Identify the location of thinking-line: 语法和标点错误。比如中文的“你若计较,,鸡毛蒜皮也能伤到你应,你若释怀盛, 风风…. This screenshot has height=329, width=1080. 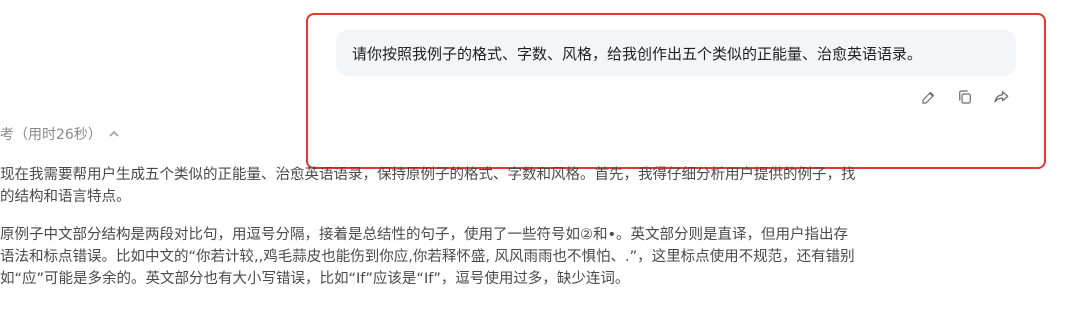
(427, 257).